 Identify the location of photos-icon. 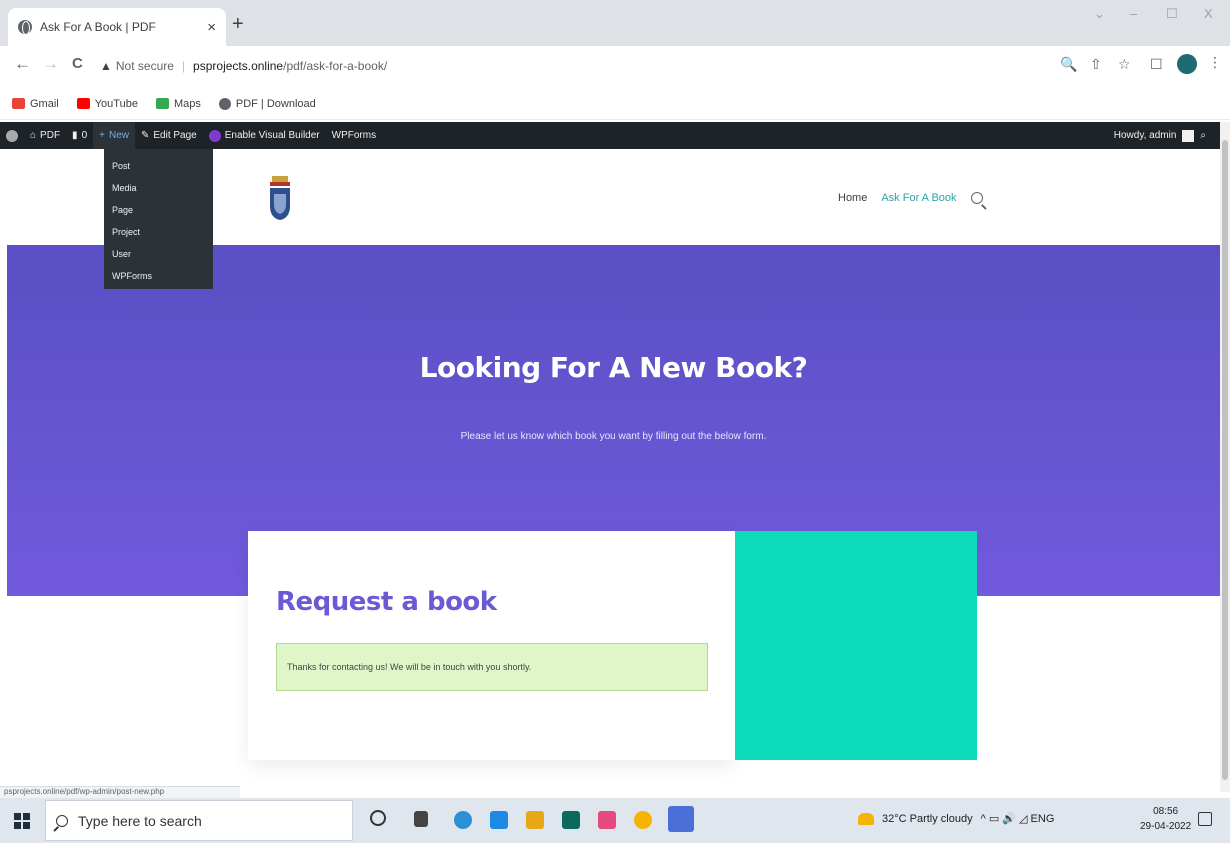
(607, 820).